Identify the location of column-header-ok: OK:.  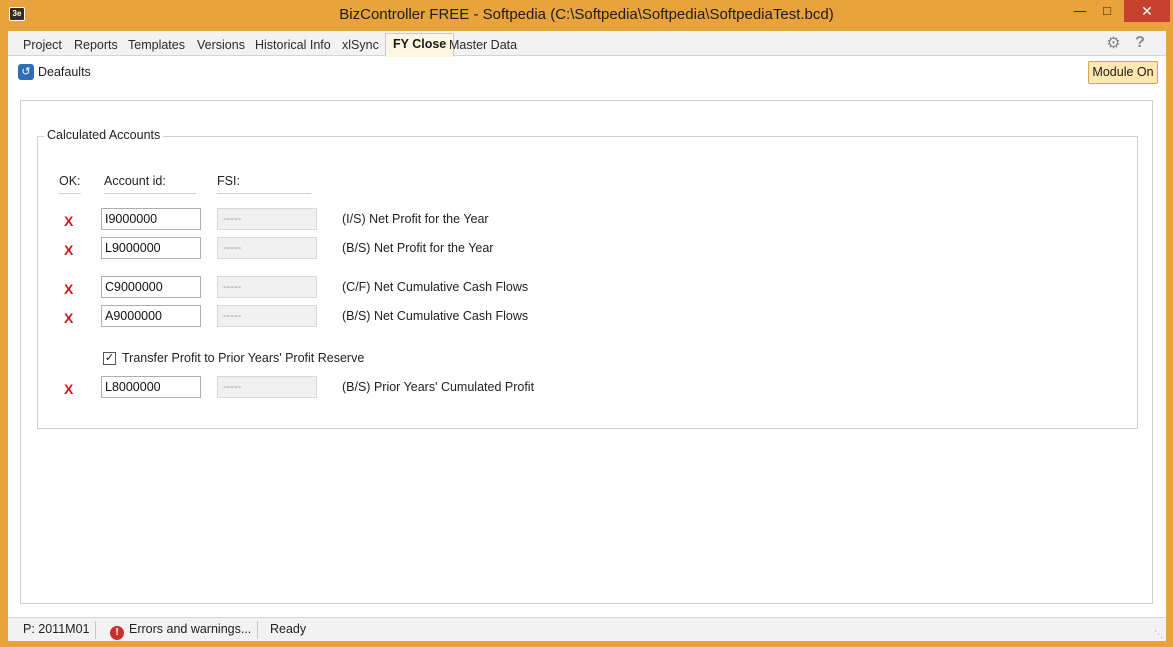
(70, 181).